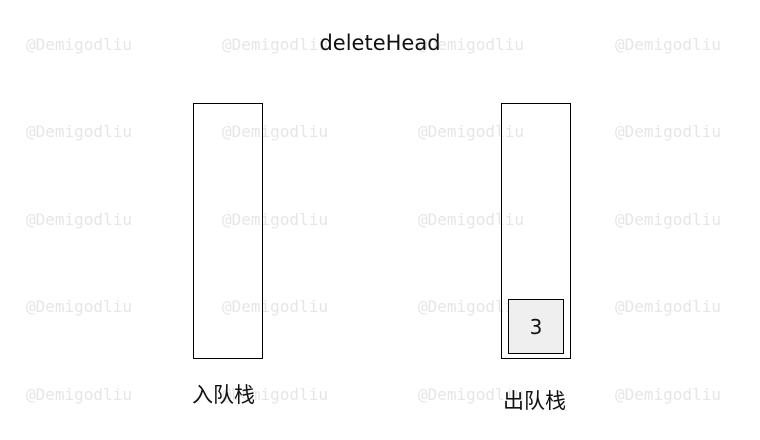  Describe the element at coordinates (228, 231) in the screenshot. I see `in-stack-container` at that location.